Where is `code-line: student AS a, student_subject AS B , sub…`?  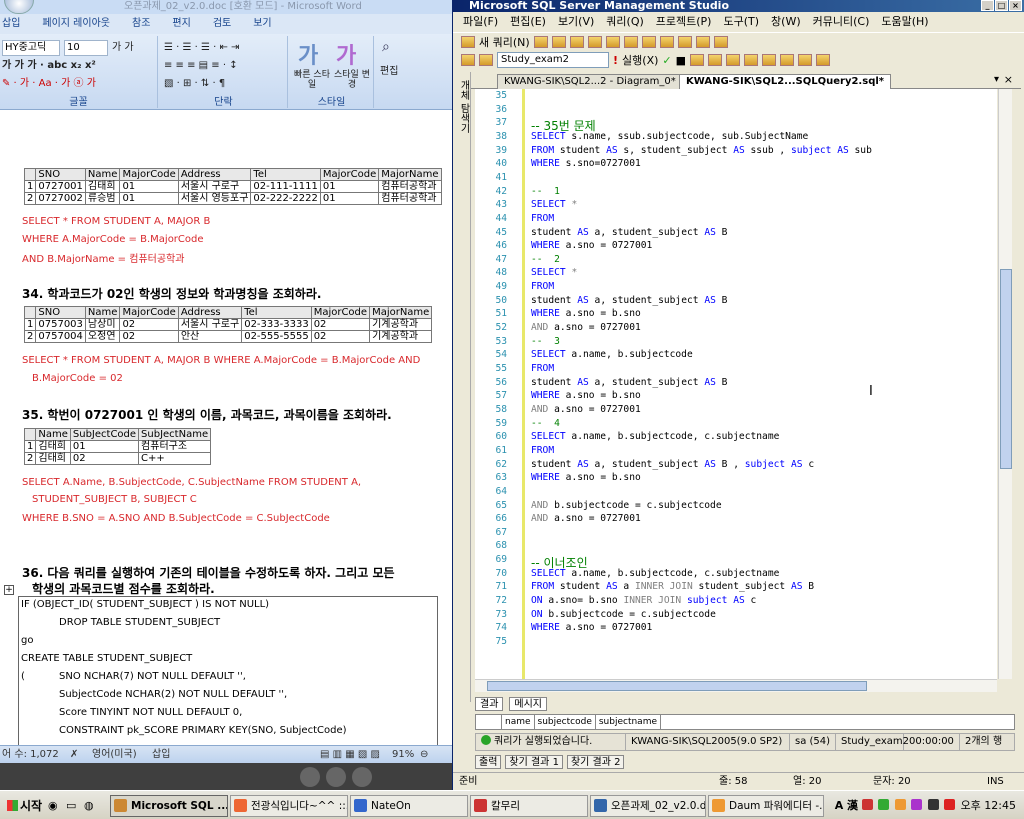
code-line: student AS a, student_subject AS B , sub… is located at coordinates (672, 464).